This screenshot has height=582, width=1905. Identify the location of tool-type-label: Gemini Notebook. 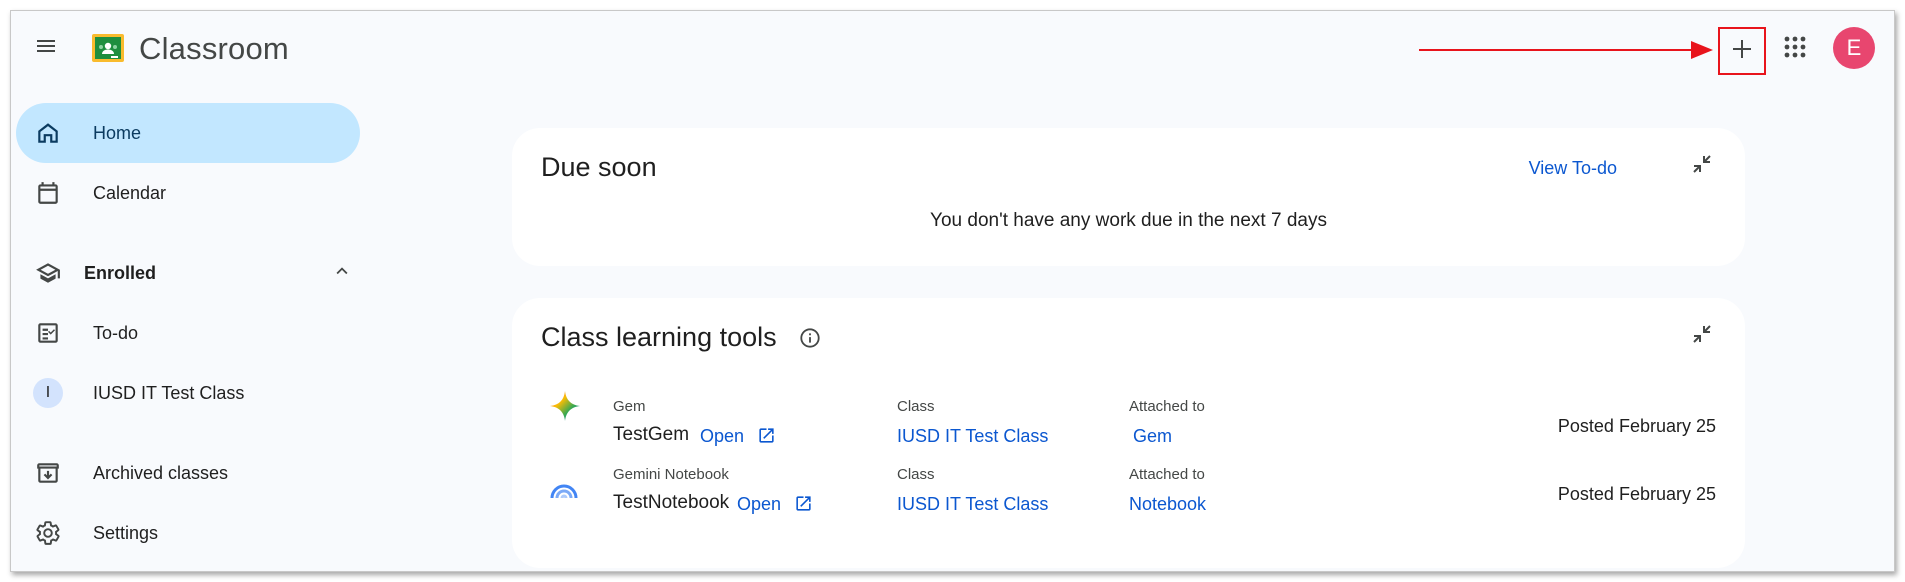
(671, 474).